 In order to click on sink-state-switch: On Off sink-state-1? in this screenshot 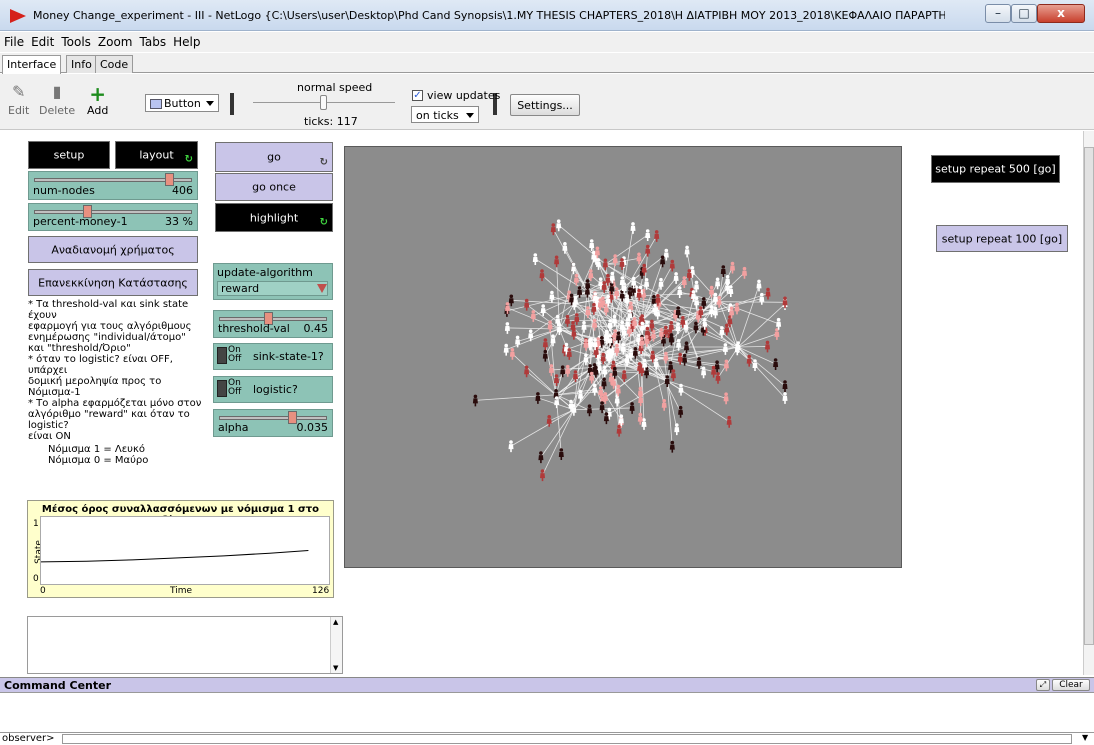, I will do `click(273, 356)`.